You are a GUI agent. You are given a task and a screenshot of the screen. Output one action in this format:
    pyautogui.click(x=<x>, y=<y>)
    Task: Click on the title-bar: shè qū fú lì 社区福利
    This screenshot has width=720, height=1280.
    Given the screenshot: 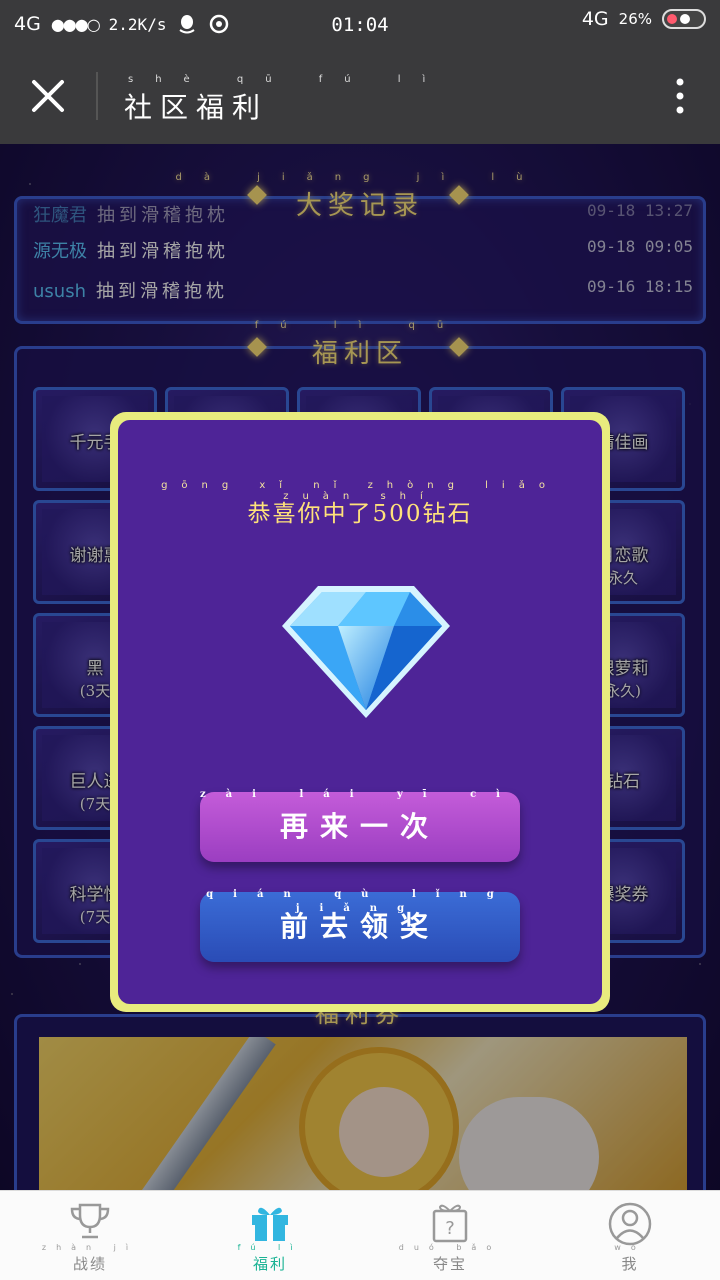 What is the action you would take?
    pyautogui.click(x=360, y=96)
    